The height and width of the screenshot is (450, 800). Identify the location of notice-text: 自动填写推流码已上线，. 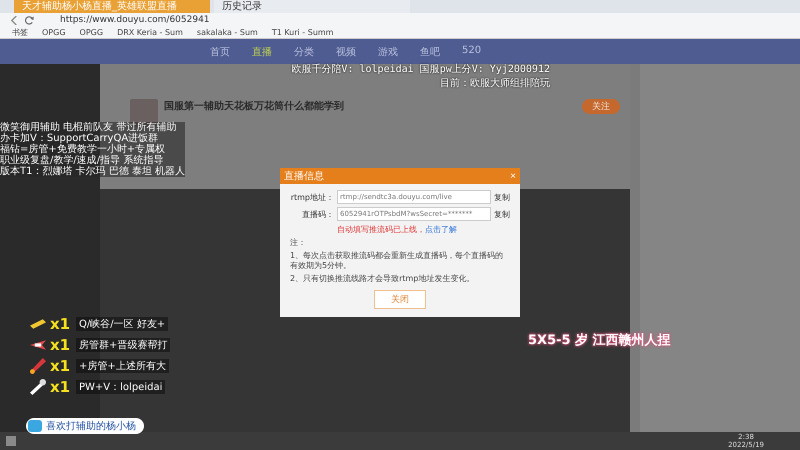
(381, 229).